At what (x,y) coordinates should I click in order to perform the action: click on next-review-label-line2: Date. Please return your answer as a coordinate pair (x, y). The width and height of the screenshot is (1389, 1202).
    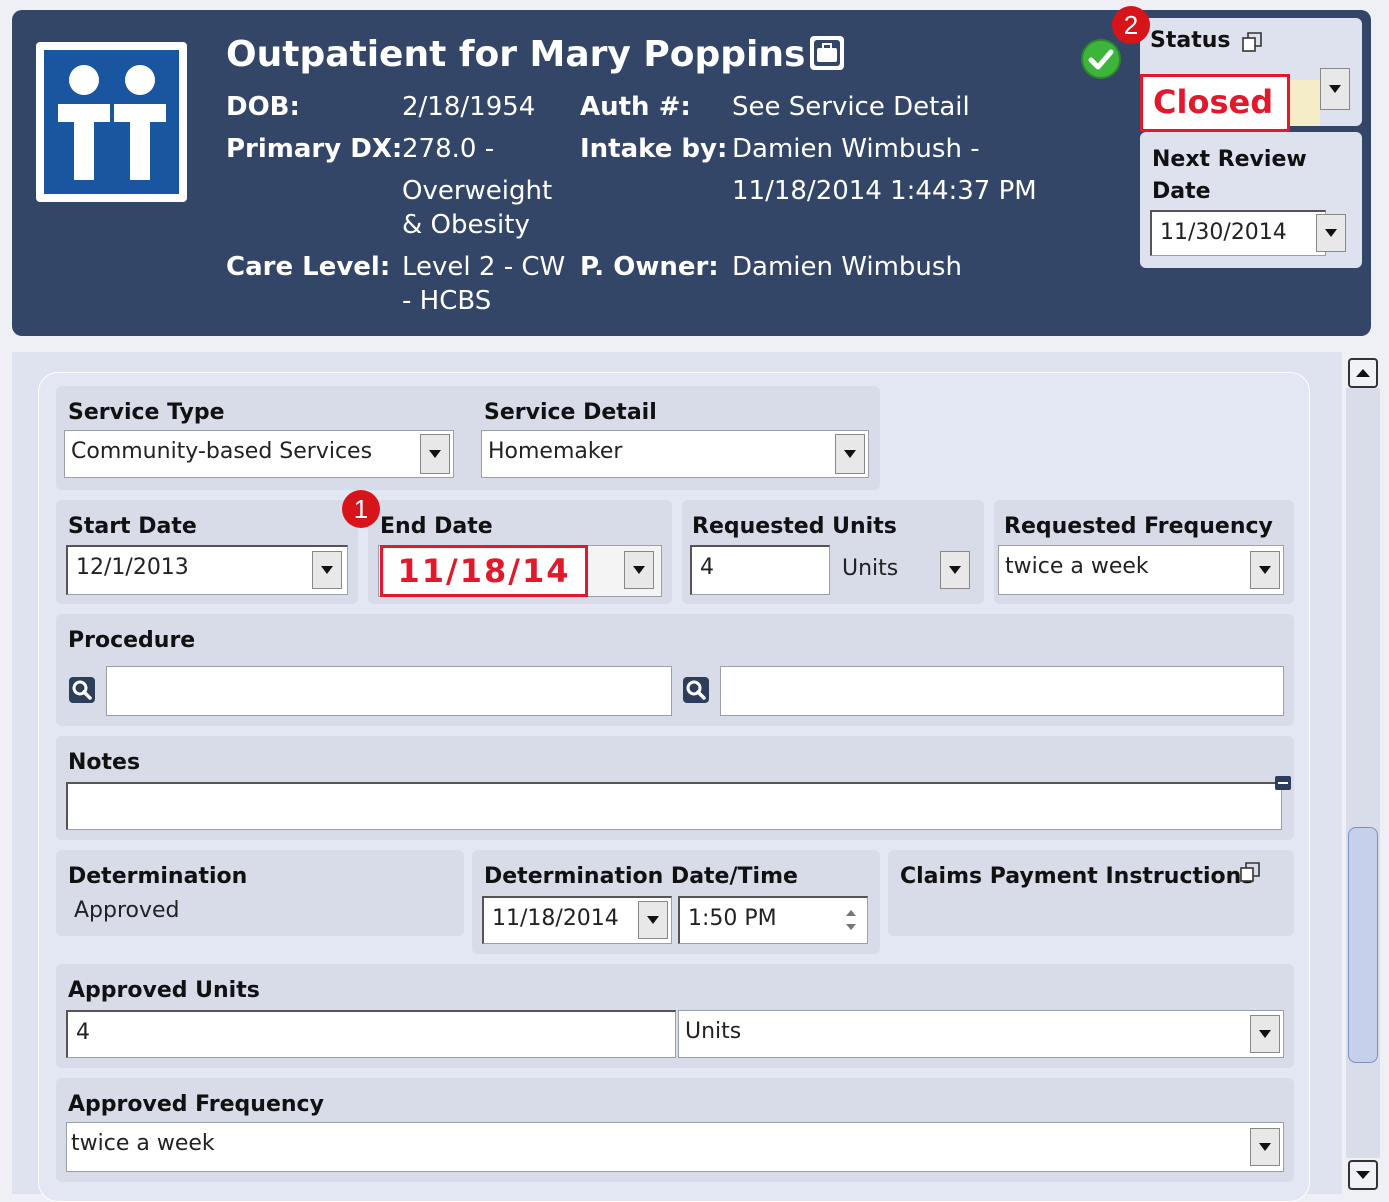
    Looking at the image, I should click on (1181, 191).